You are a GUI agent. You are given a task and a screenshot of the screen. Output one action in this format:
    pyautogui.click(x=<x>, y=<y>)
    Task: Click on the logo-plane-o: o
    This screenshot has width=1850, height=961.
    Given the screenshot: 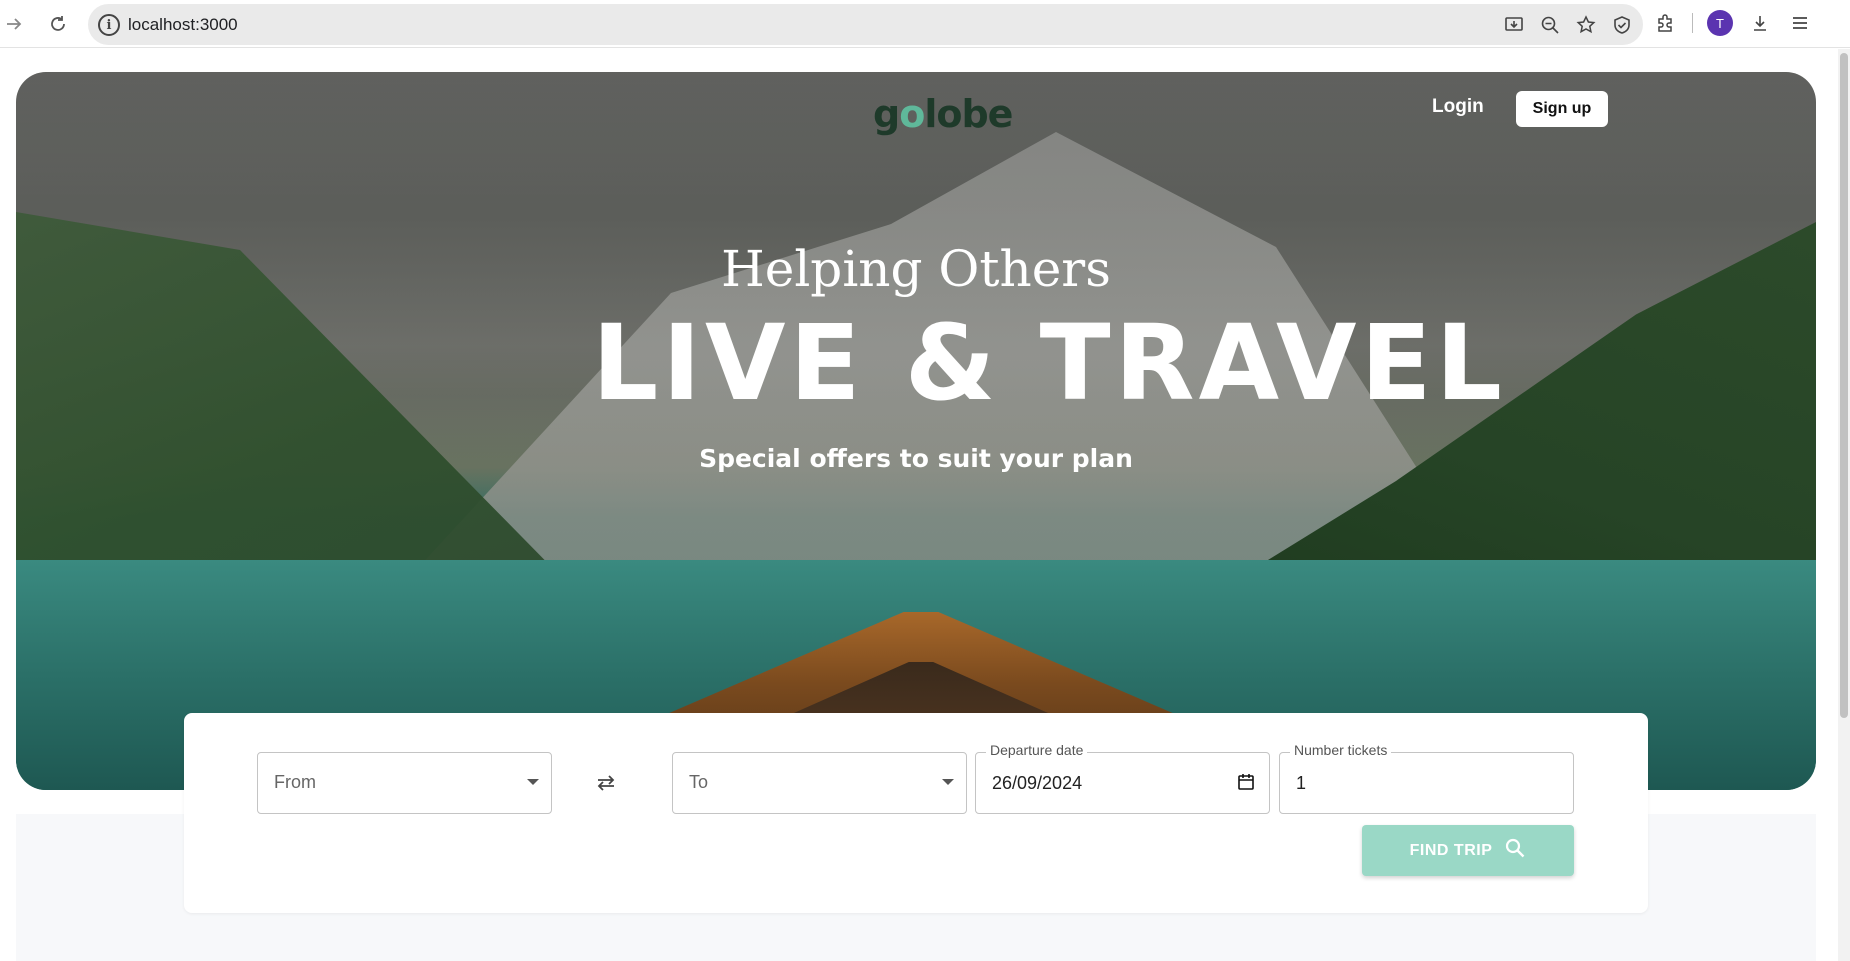 What is the action you would take?
    pyautogui.click(x=912, y=114)
    